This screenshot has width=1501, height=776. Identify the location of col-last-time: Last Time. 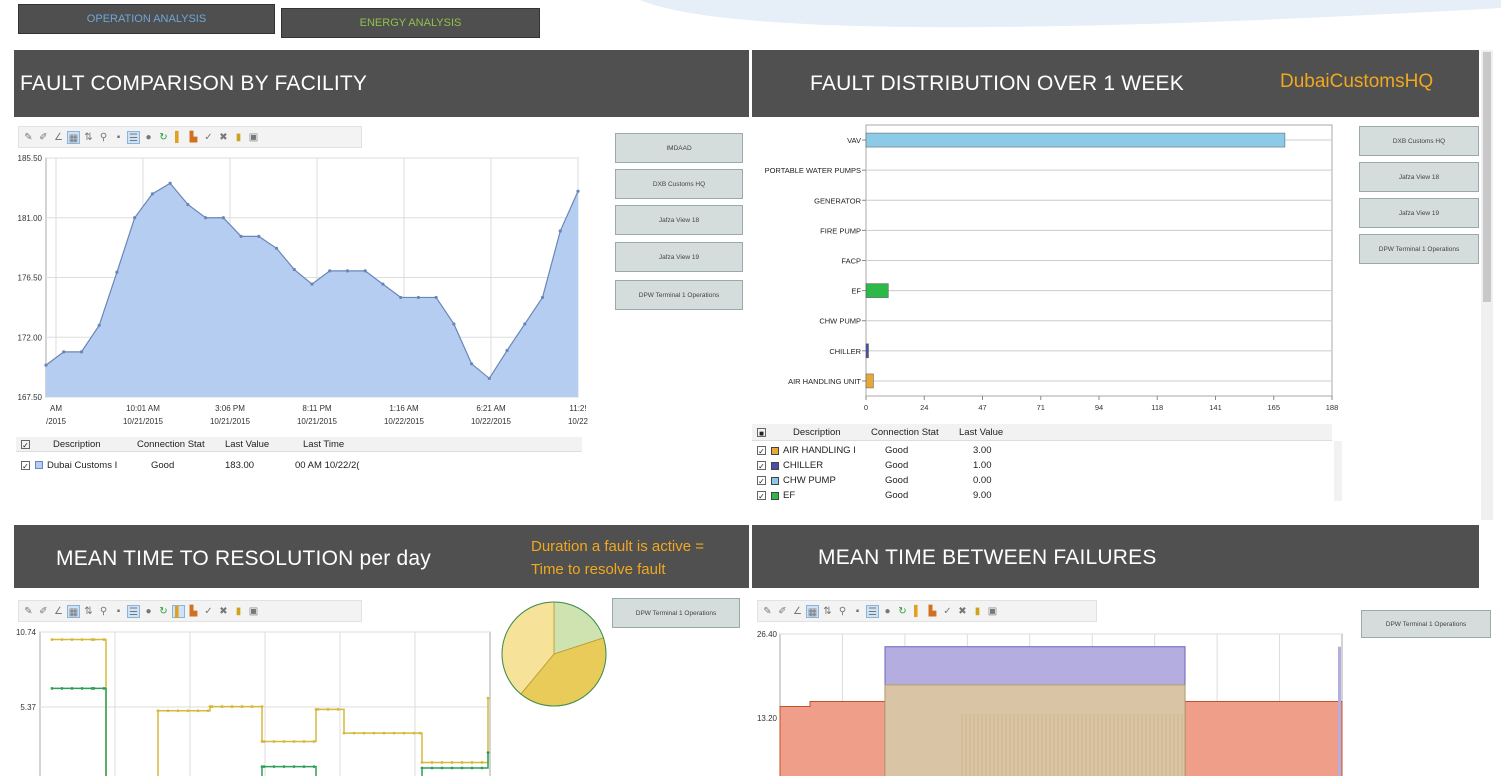
(343, 444).